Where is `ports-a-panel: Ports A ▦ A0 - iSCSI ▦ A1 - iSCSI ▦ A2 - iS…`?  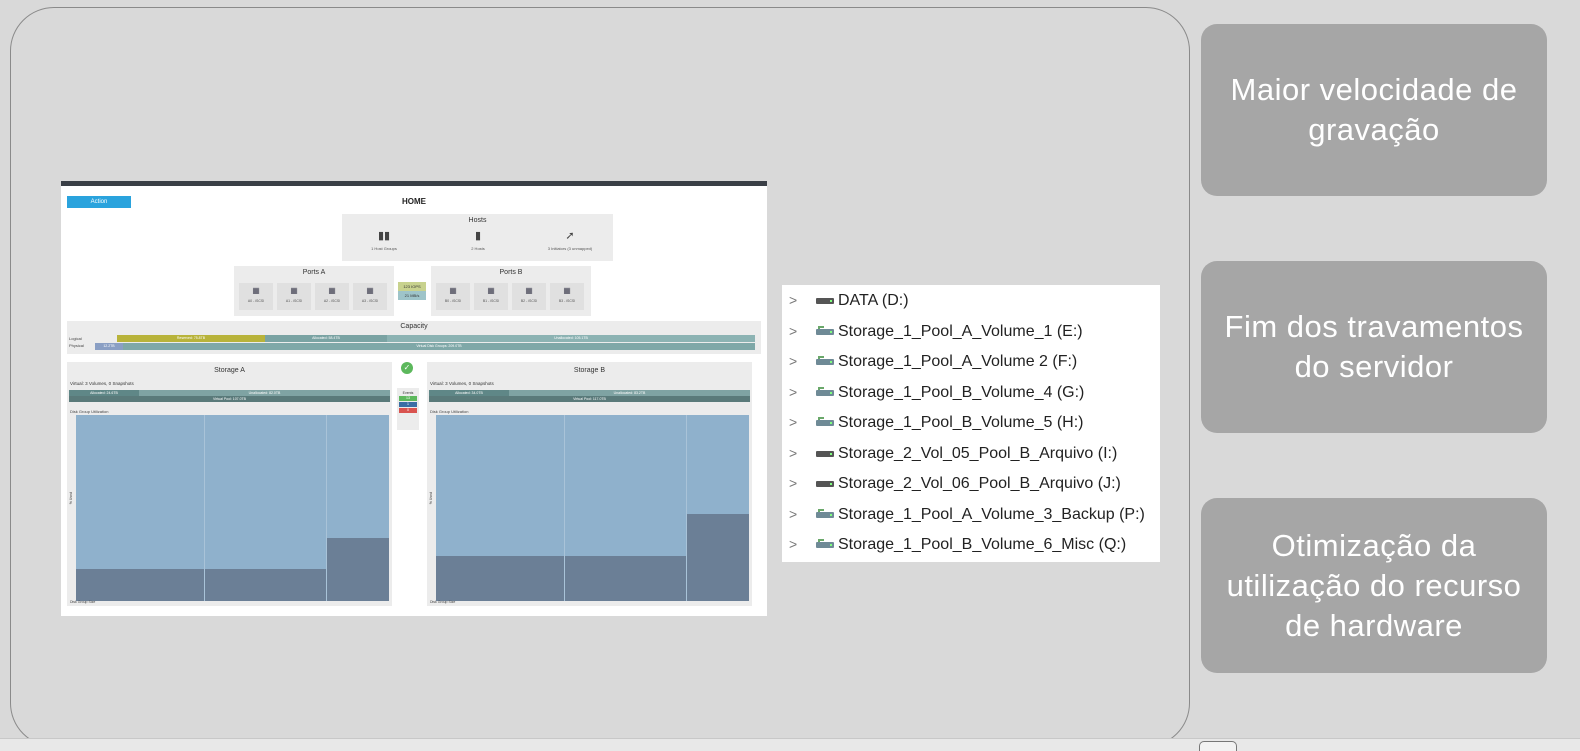 ports-a-panel: Ports A ▦ A0 - iSCSI ▦ A1 - iSCSI ▦ A2 - iS… is located at coordinates (314, 291).